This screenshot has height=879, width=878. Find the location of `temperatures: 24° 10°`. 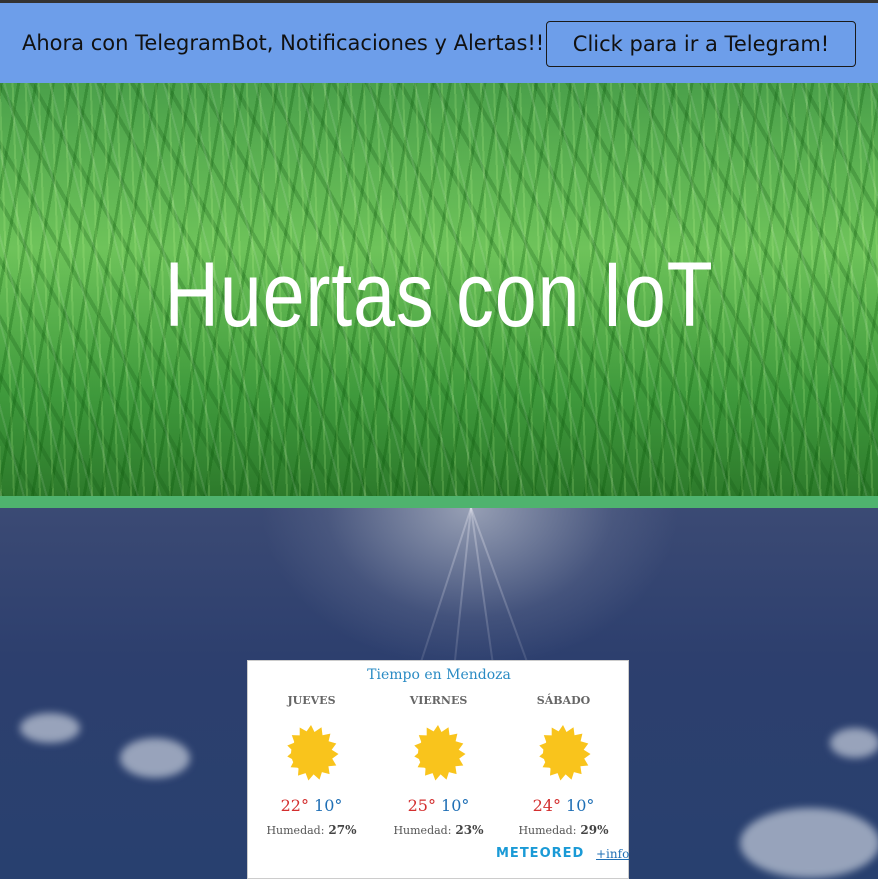

temperatures: 24° 10° is located at coordinates (563, 805).